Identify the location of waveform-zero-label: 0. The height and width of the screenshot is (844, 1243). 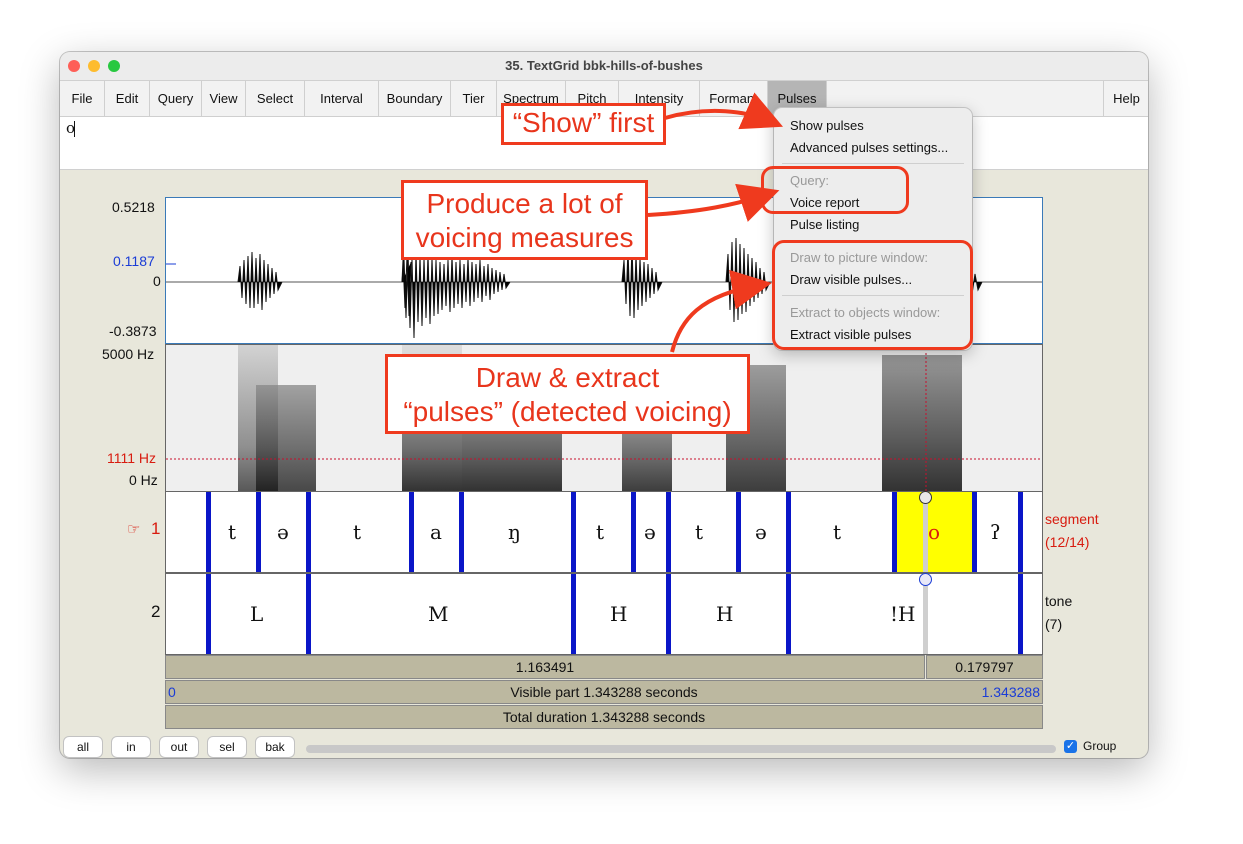
(157, 281).